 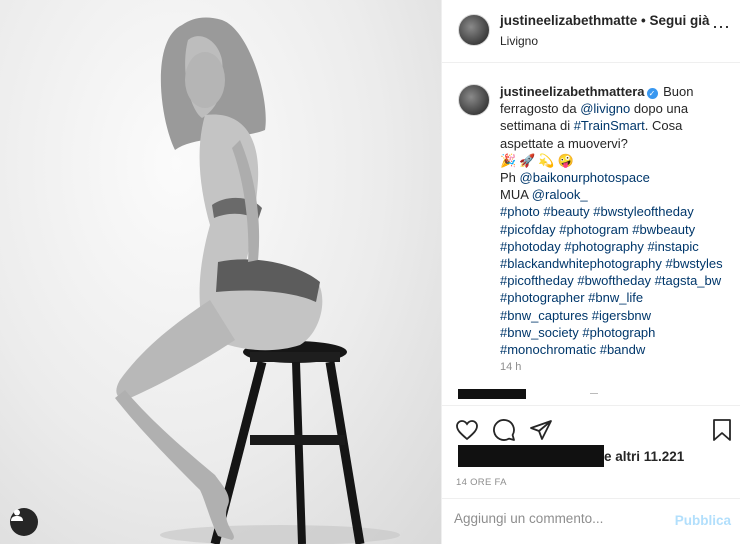 What do you see at coordinates (591, 427) in the screenshot?
I see `action-bar` at bounding box center [591, 427].